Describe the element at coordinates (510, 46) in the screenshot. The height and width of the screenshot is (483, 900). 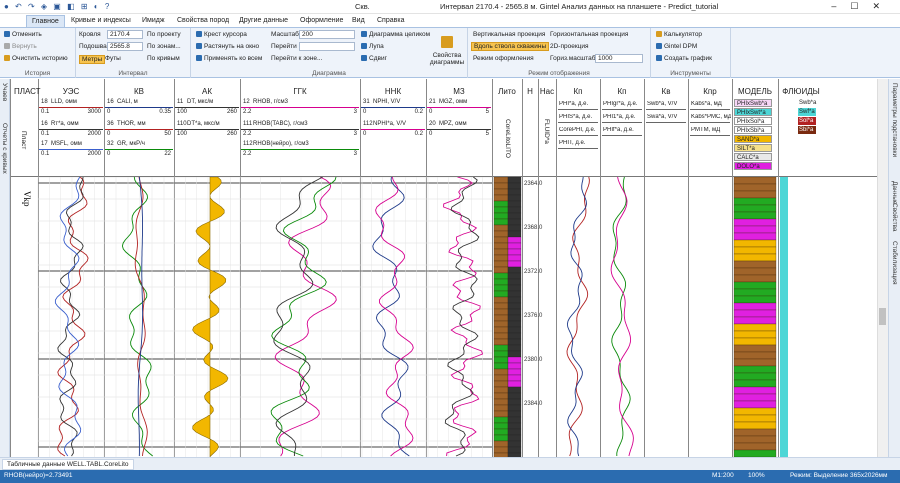
I see `along-wellbore-button: Вдоль ствола скважины` at that location.